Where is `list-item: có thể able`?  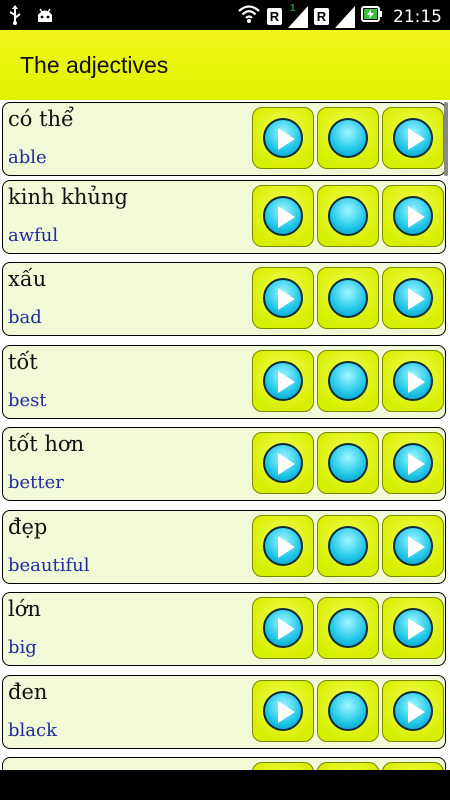 list-item: có thể able is located at coordinates (224, 139).